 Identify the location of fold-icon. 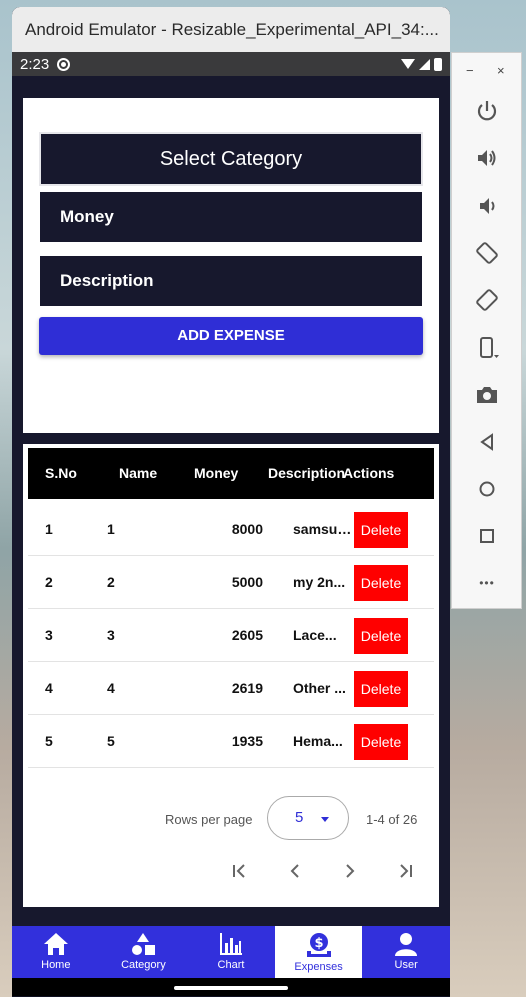
(487, 348).